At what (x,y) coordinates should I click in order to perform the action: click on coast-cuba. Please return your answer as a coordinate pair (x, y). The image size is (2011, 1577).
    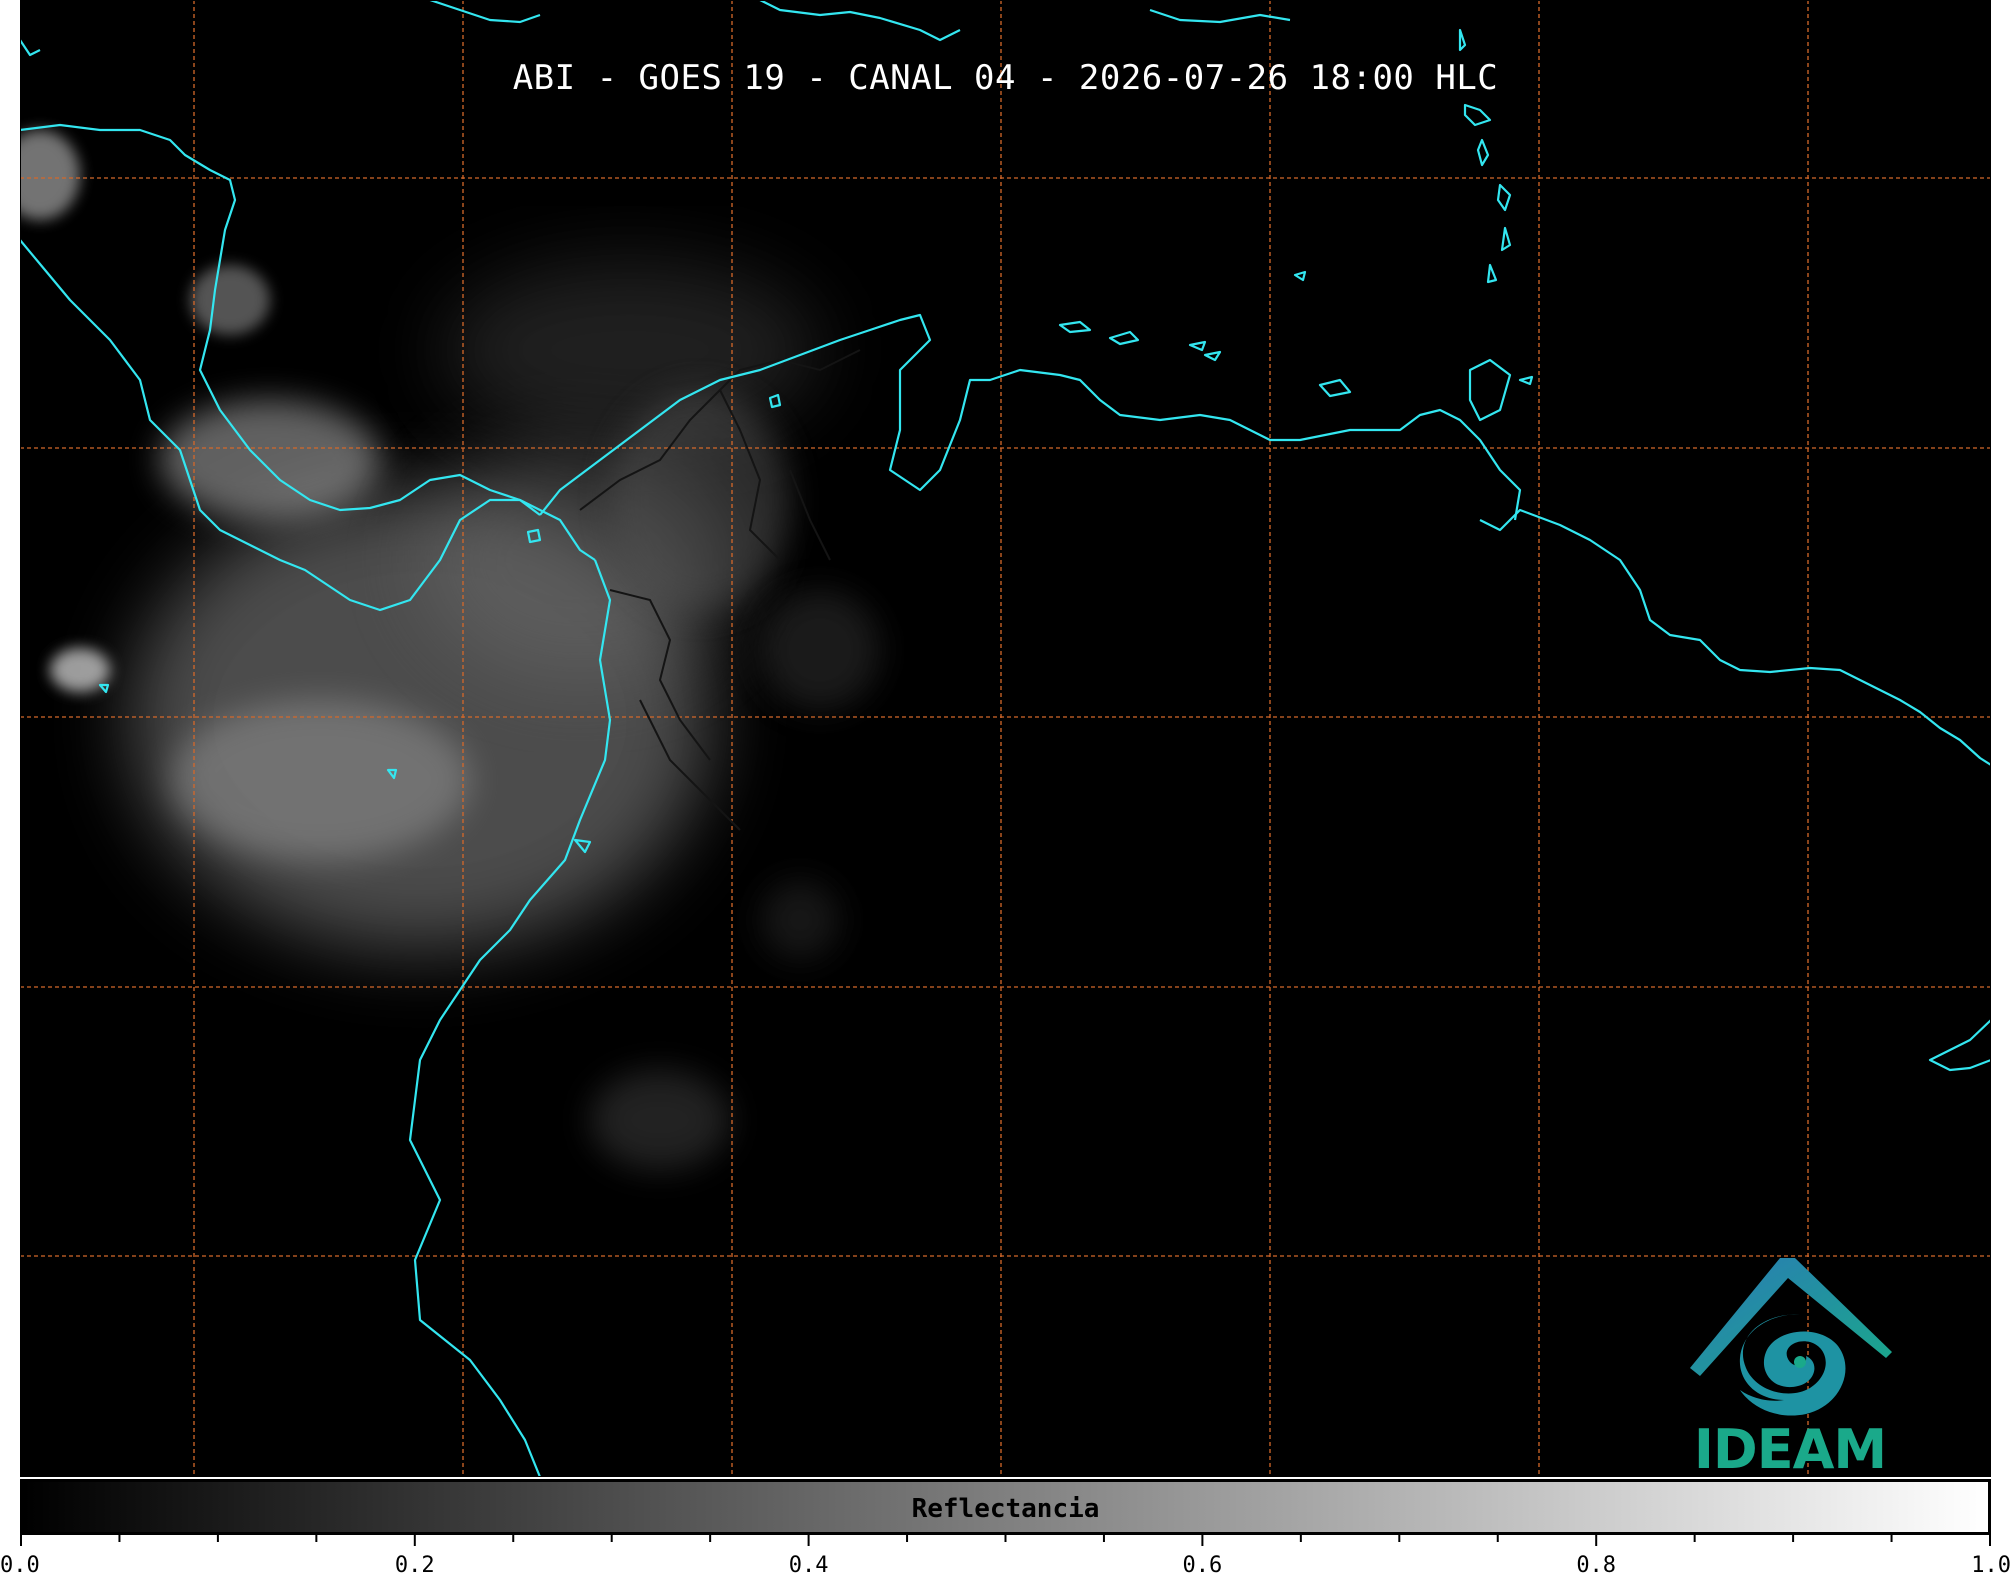
    Looking at the image, I should click on (485, 12).